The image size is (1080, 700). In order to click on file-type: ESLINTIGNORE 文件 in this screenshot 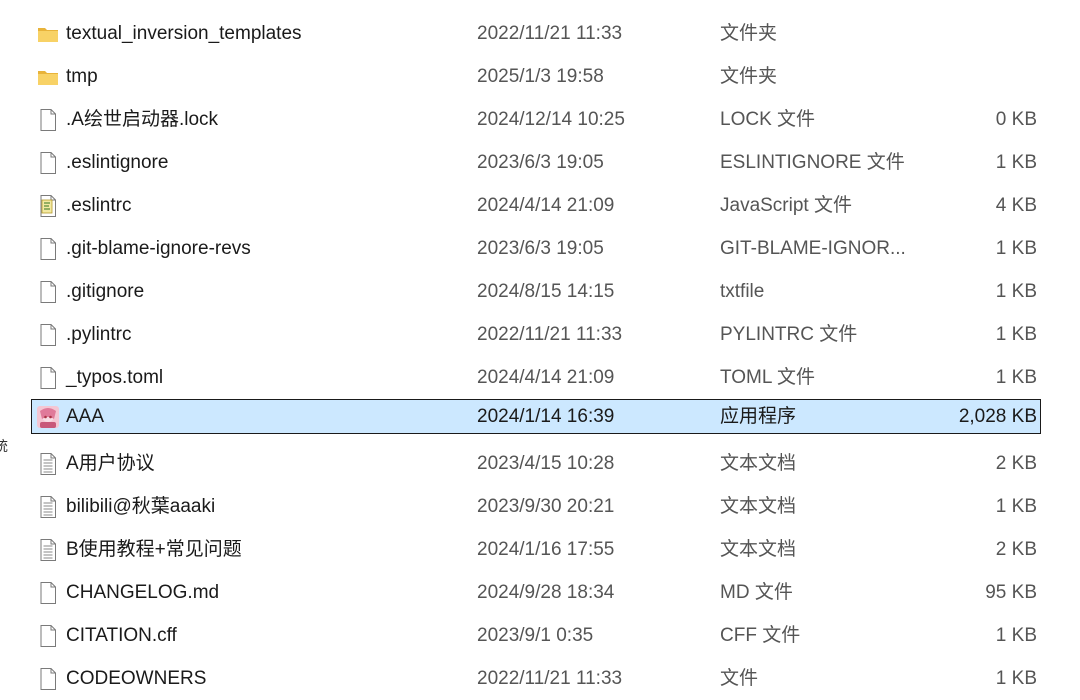, I will do `click(812, 162)`.